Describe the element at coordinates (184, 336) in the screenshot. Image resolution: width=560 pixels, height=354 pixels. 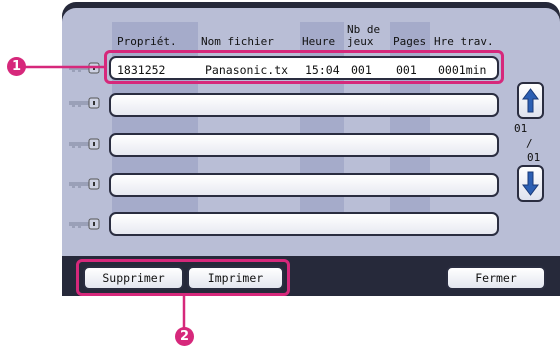
I see `callout-badge-2: 2` at that location.